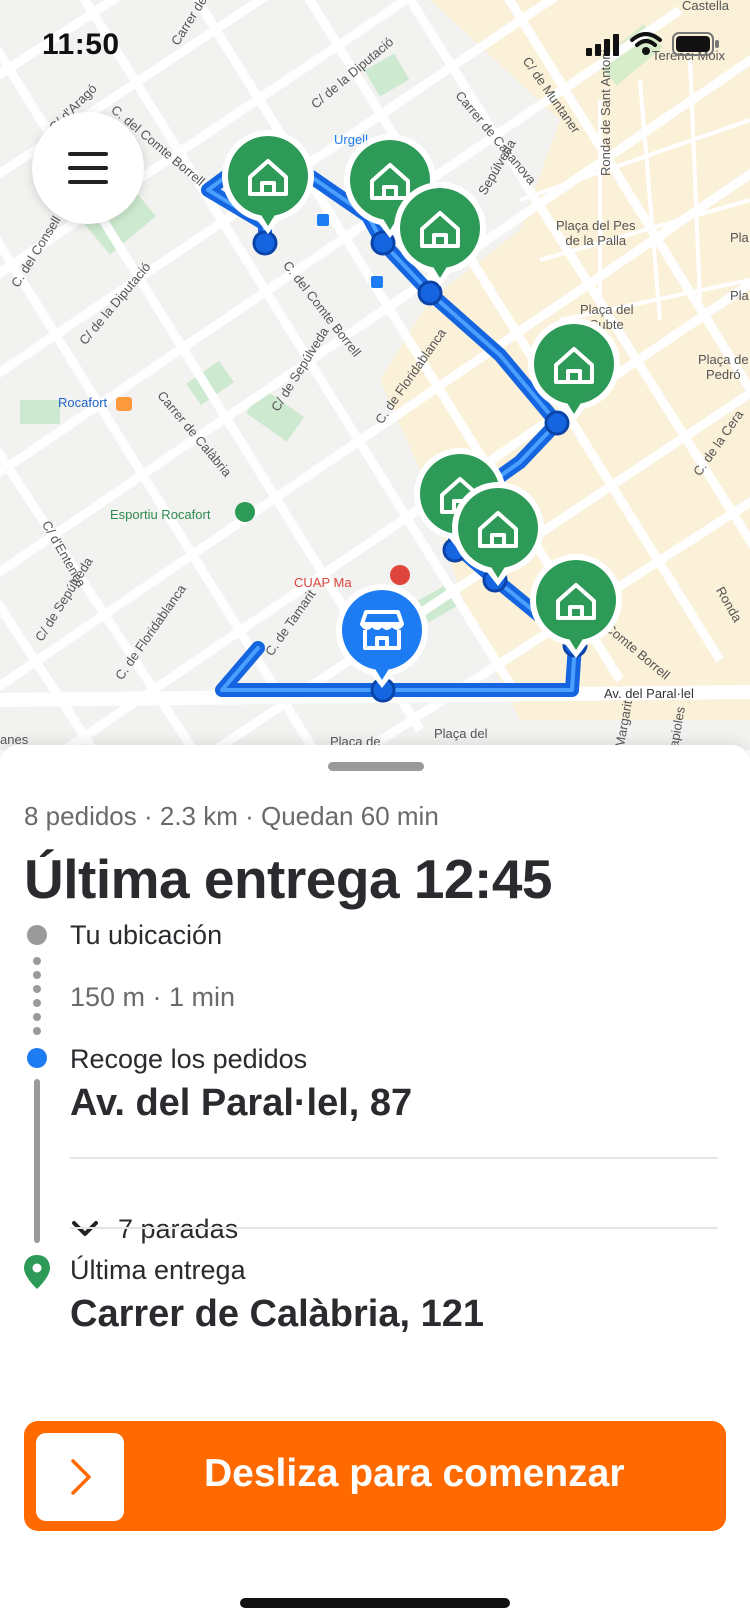 The width and height of the screenshot is (750, 1624). What do you see at coordinates (705, 6) in the screenshot?
I see `map-label: Castella` at bounding box center [705, 6].